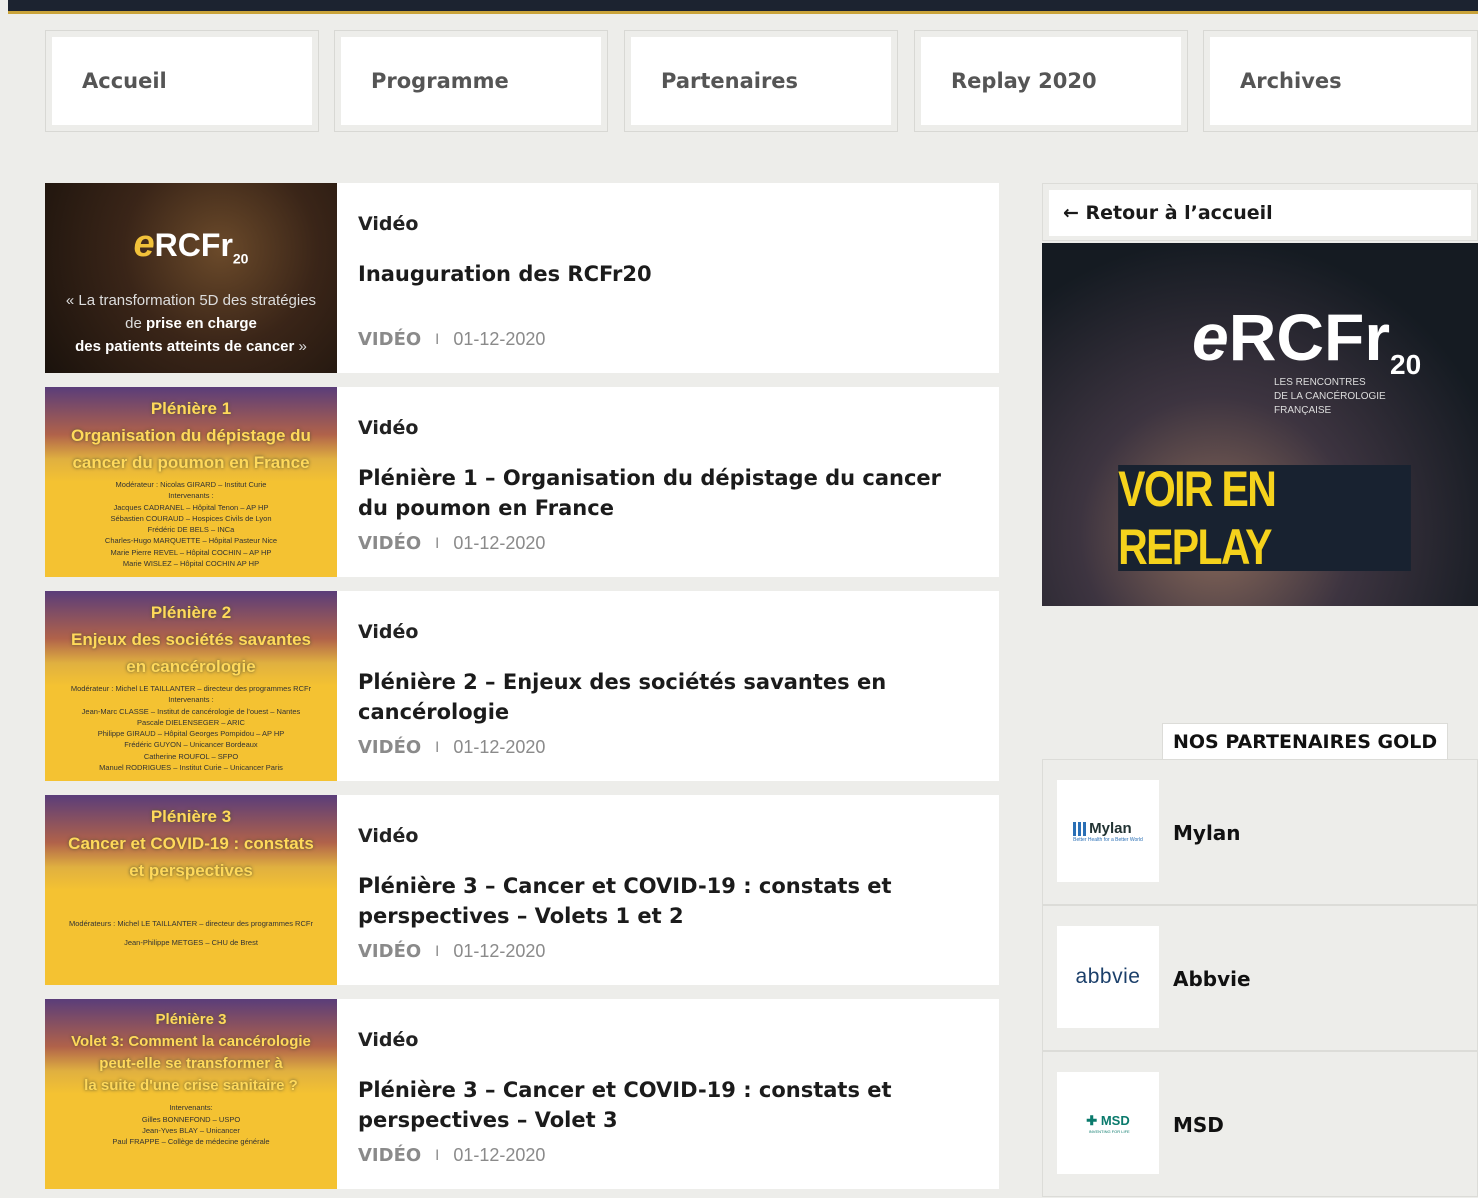 Image resolution: width=1478 pixels, height=1198 pixels. What do you see at coordinates (191, 529) in the screenshot?
I see `thumbnail-credit: Frédéric DE BELS – INCa` at bounding box center [191, 529].